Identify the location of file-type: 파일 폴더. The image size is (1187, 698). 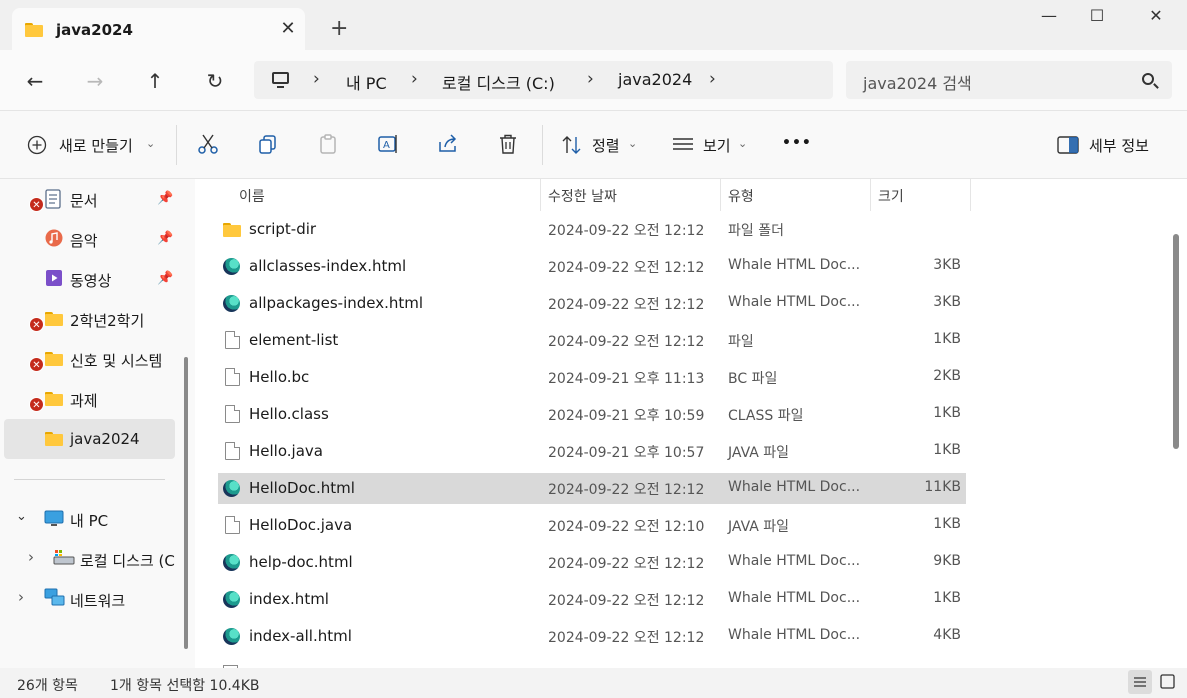
(756, 231).